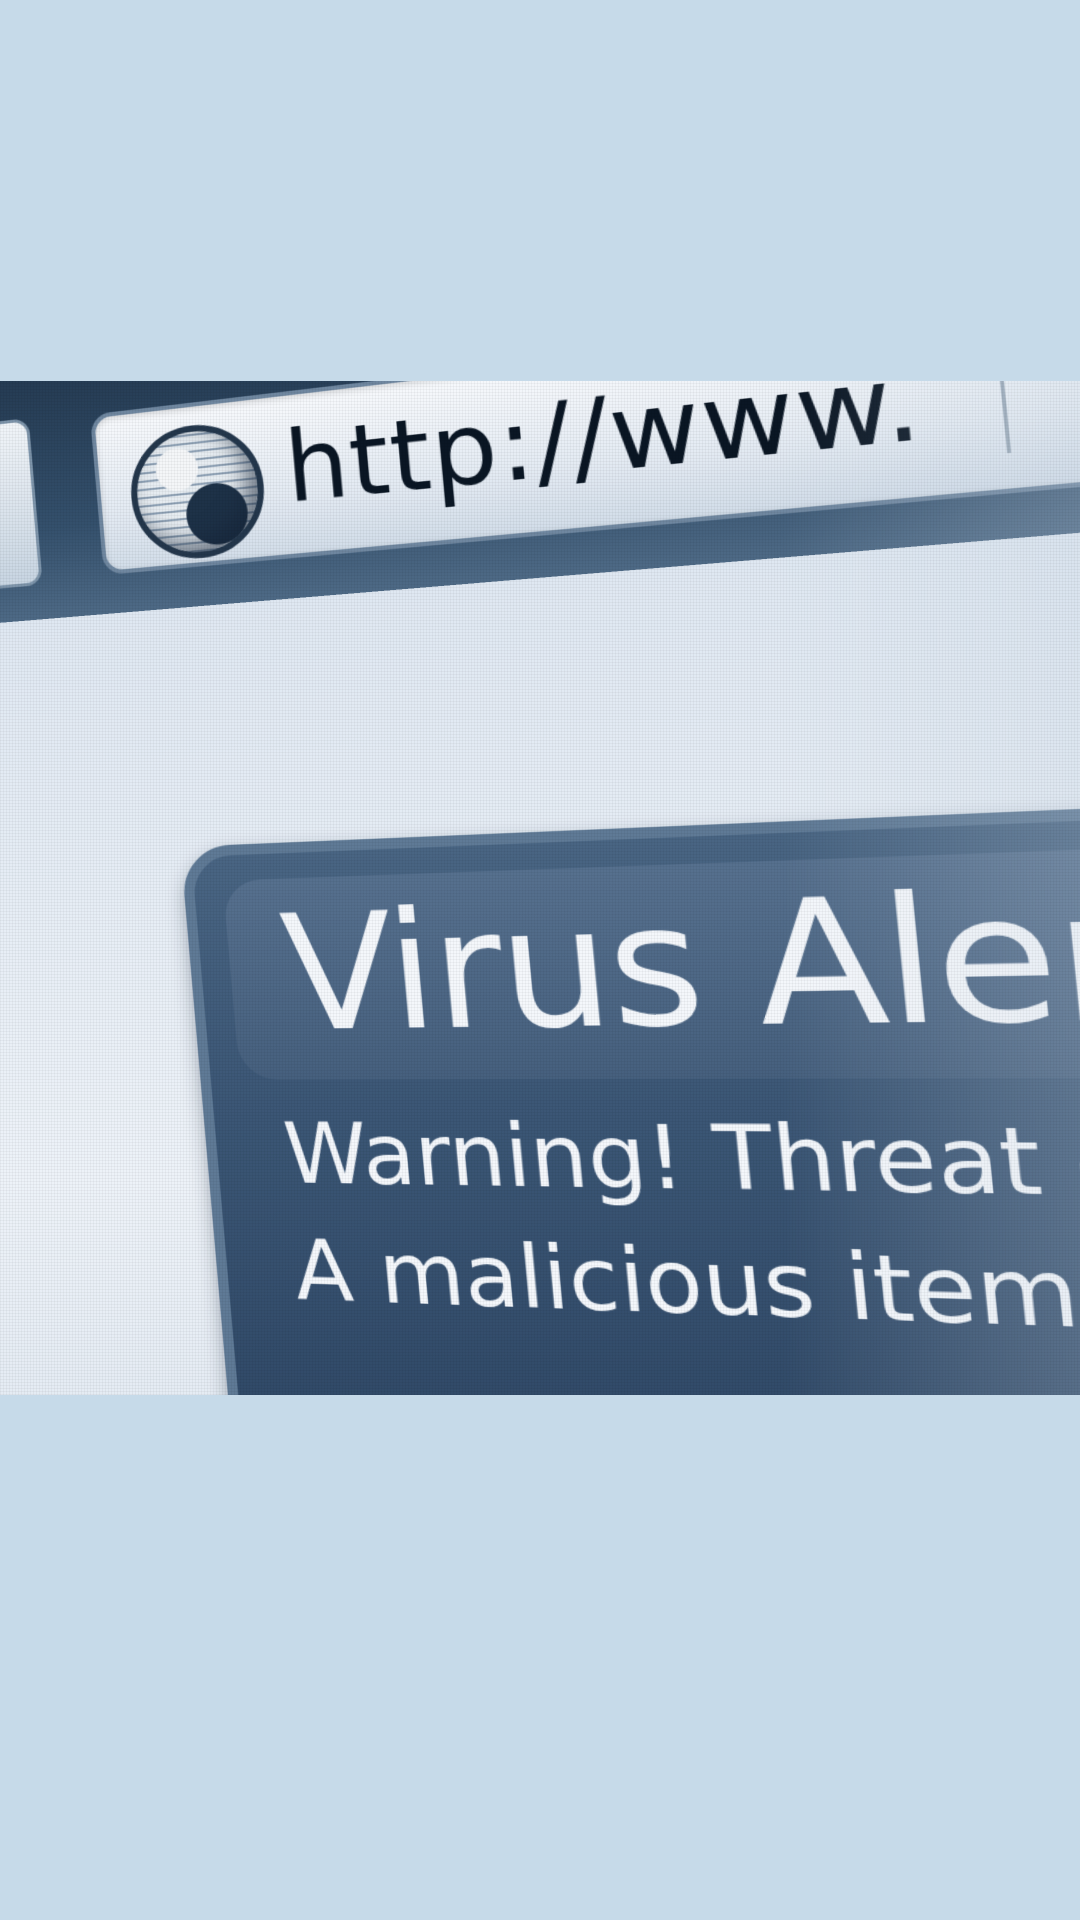 This screenshot has width=1080, height=1920. I want to click on globe-icon, so click(197, 490).